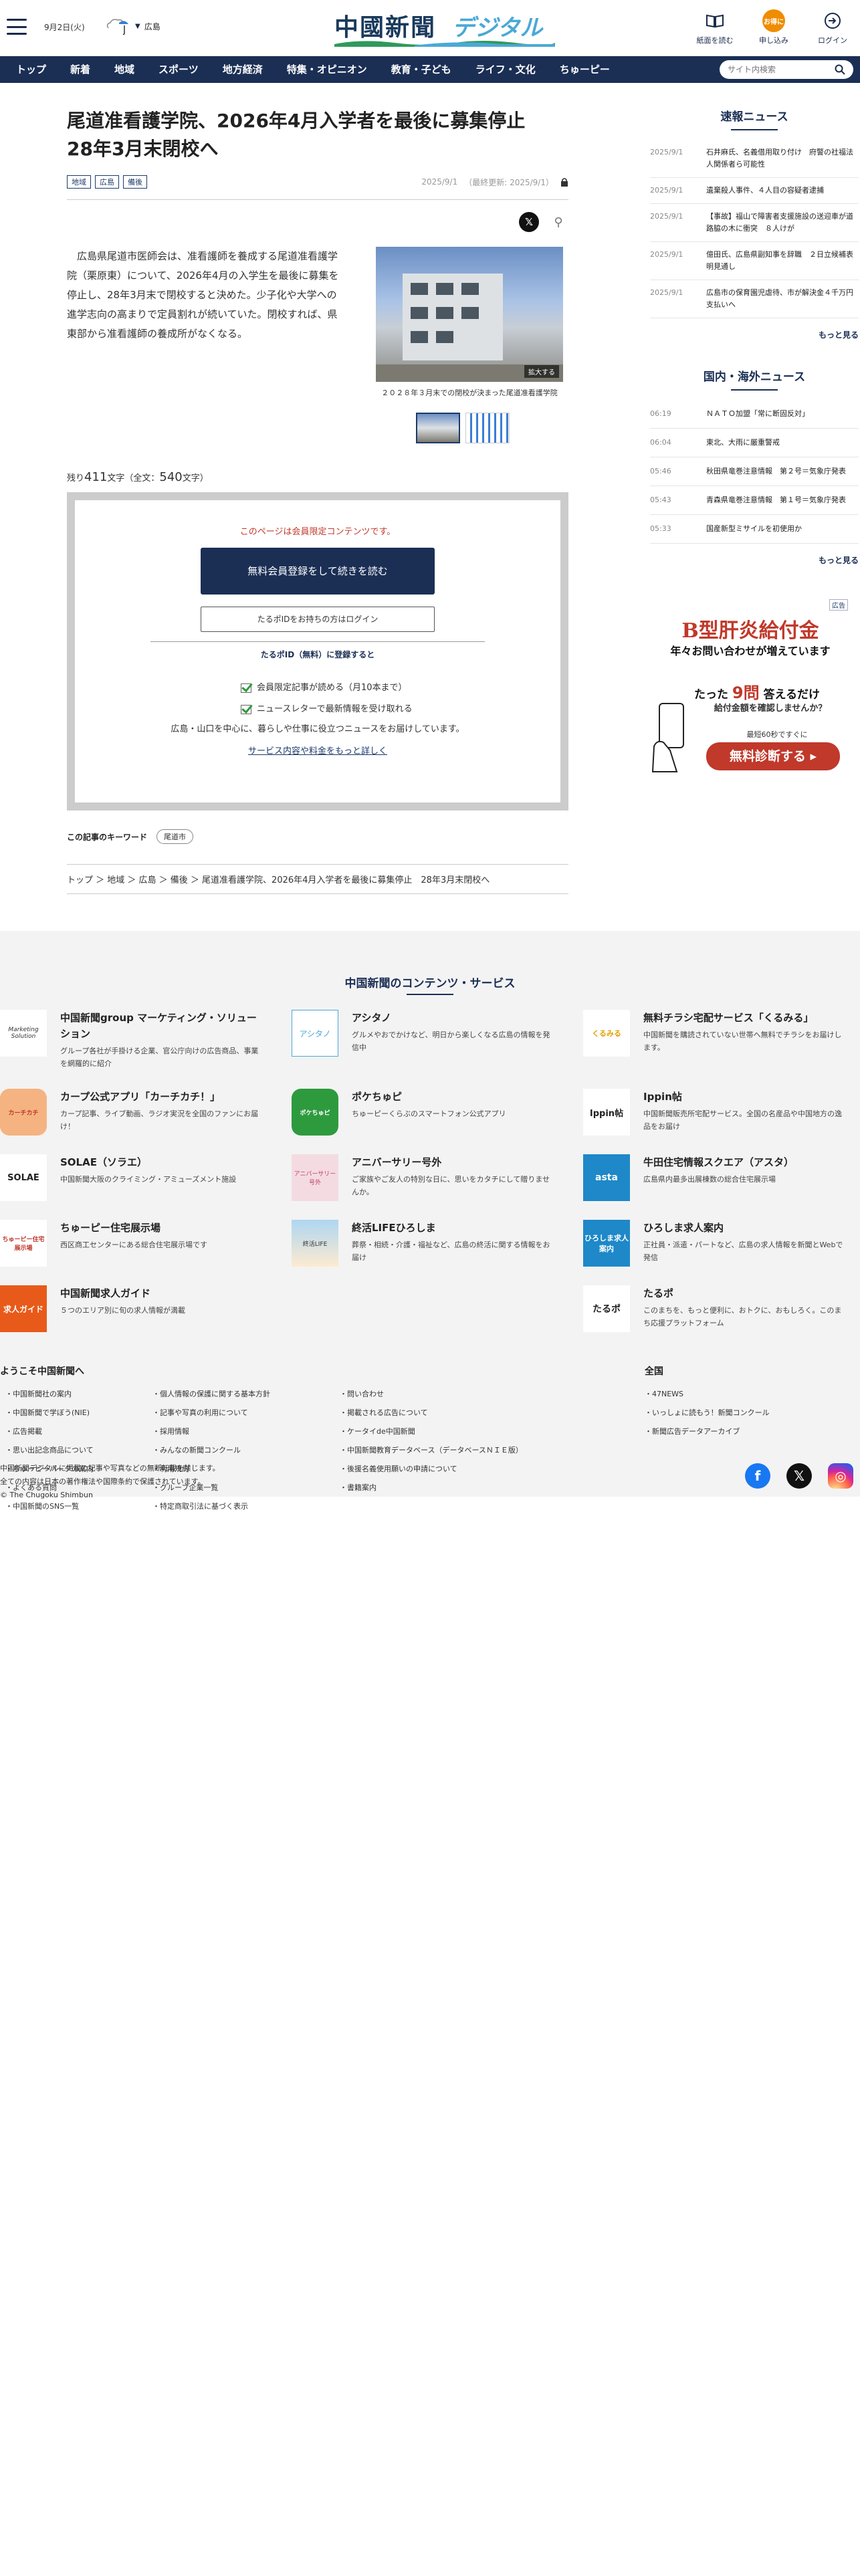 The height and width of the screenshot is (2576, 860). I want to click on footer-link: ・新聞広告データアーカイブ, so click(707, 1435).